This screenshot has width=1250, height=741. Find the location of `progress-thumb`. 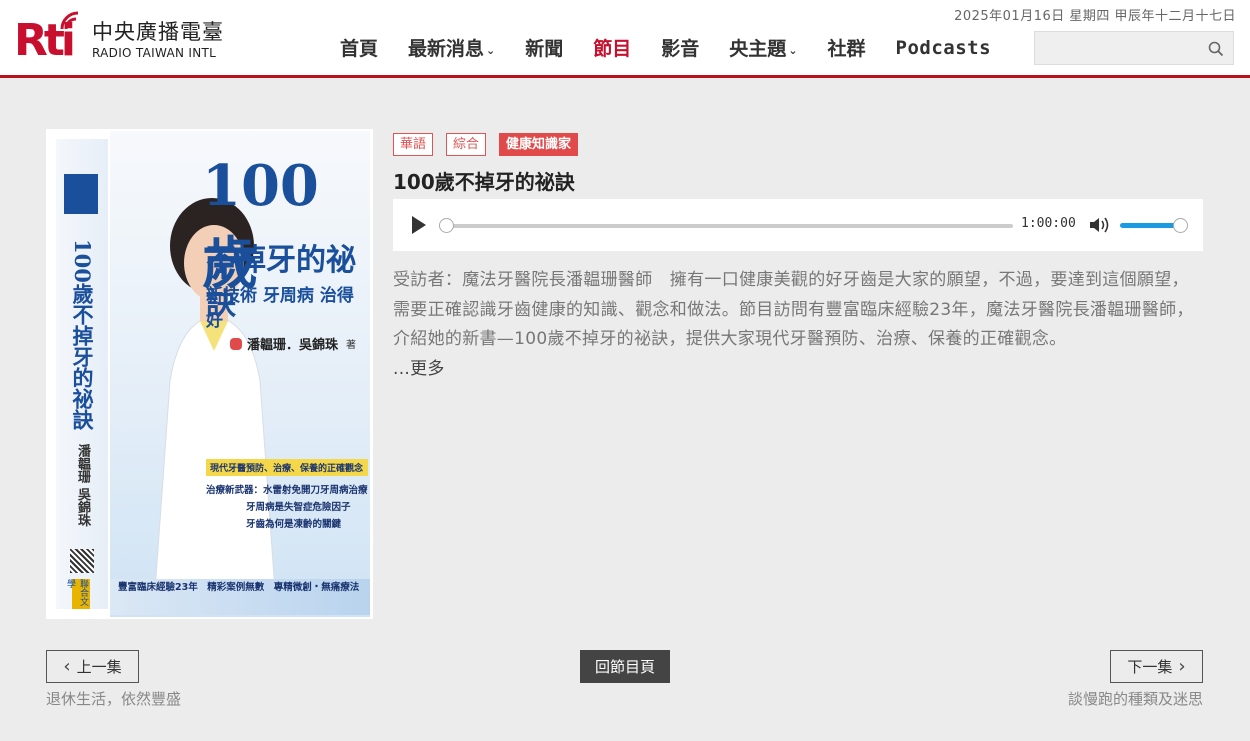

progress-thumb is located at coordinates (446, 225).